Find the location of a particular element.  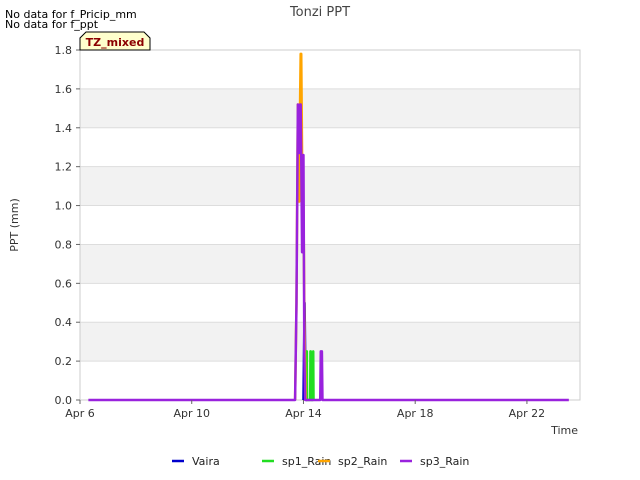

series-line-sp1-rain is located at coordinates (310, 376).